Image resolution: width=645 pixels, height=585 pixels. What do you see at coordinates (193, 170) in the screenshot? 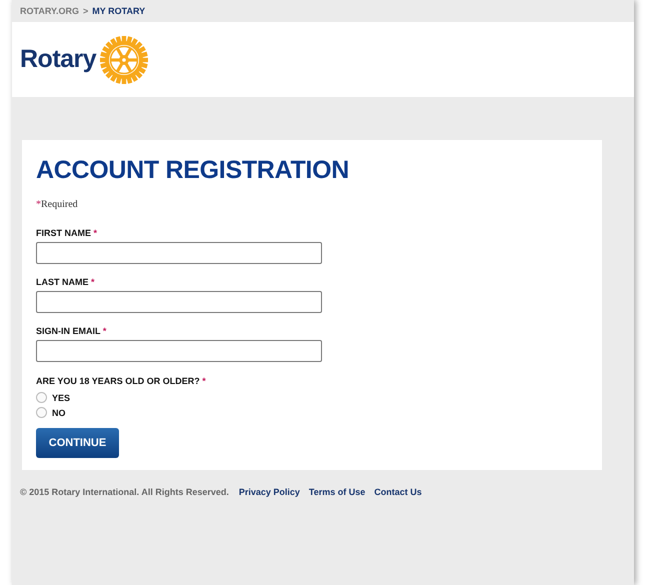
I see `page-title: ACCOUNT REGISTRATION` at bounding box center [193, 170].